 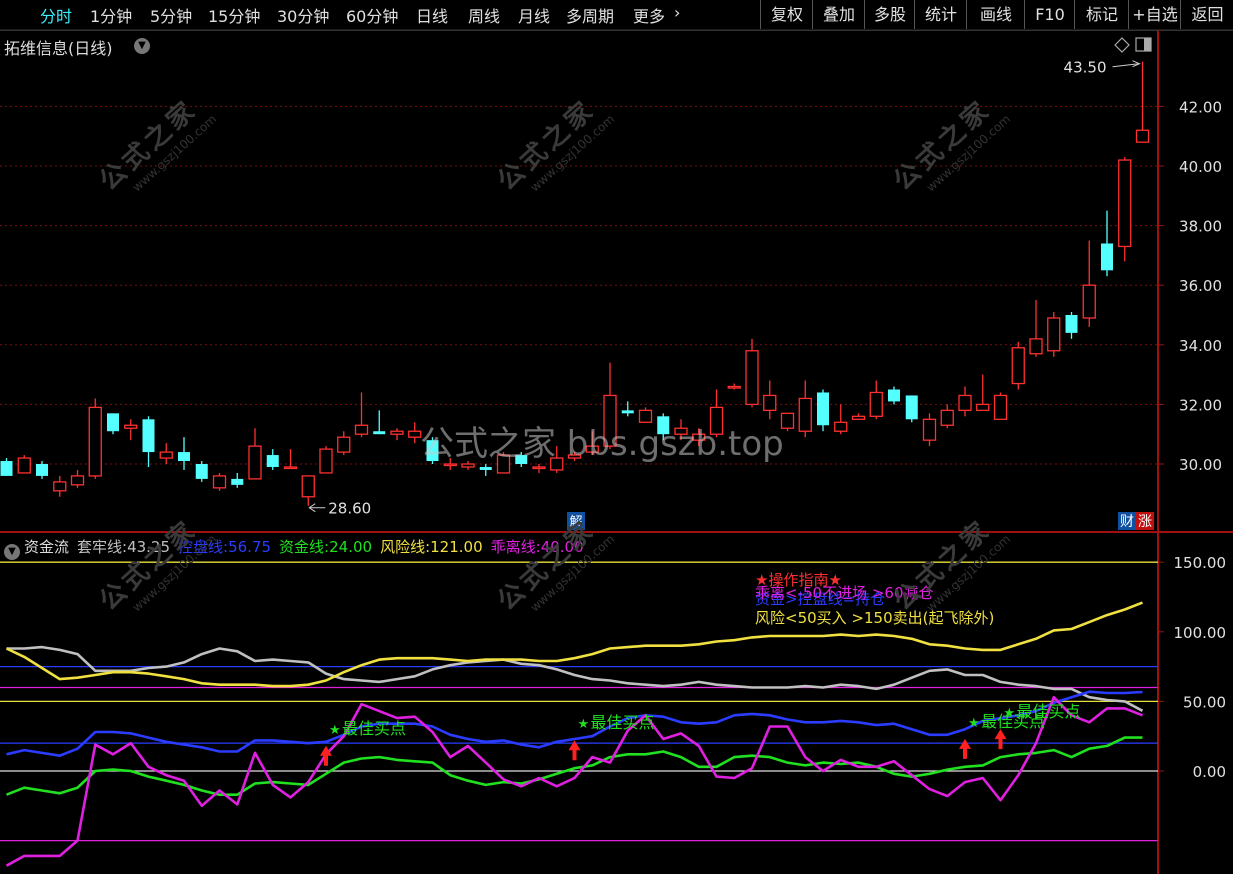 I want to click on indicator-tick-label: 100.00, so click(x=1200, y=633).